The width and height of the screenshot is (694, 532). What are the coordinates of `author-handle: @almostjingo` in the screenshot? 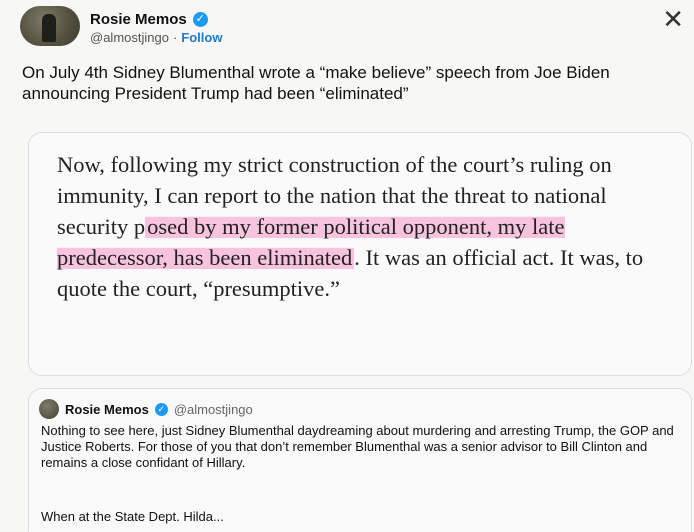 It's located at (129, 37).